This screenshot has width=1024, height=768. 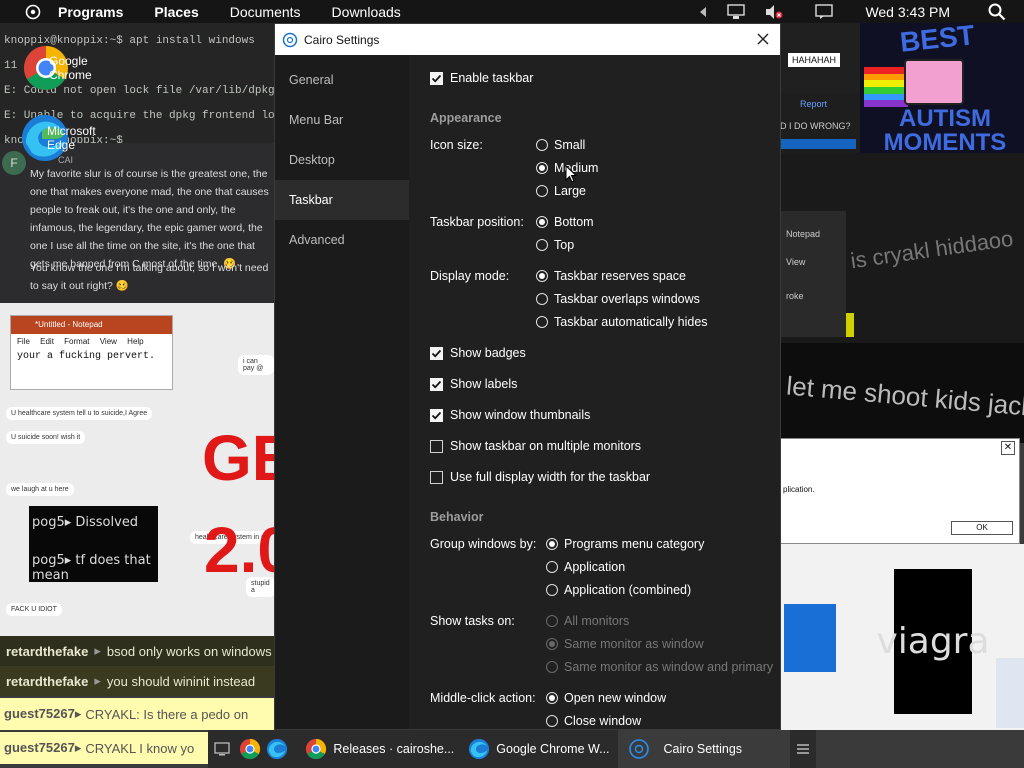 I want to click on black-caption: pog5▸ tf does that mean, so click(x=93, y=561).